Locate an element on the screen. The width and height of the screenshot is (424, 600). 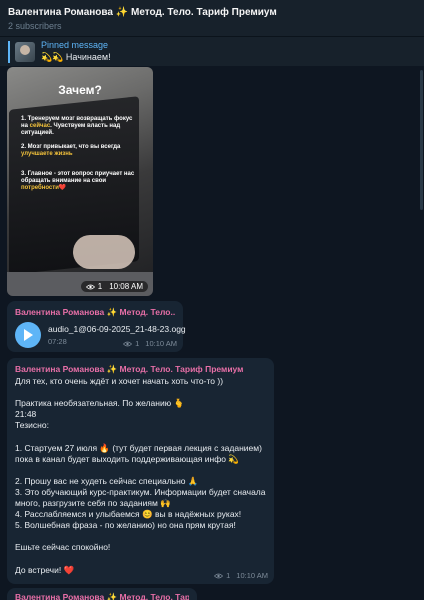
audio-meta: 1 10:10 AM is located at coordinates (150, 343).